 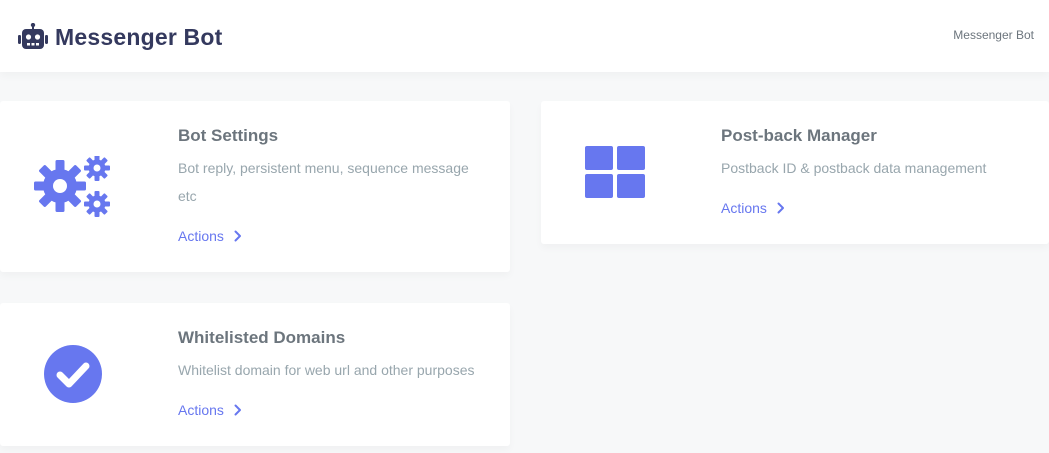 What do you see at coordinates (139, 36) in the screenshot?
I see `page-title: Messenger Bot` at bounding box center [139, 36].